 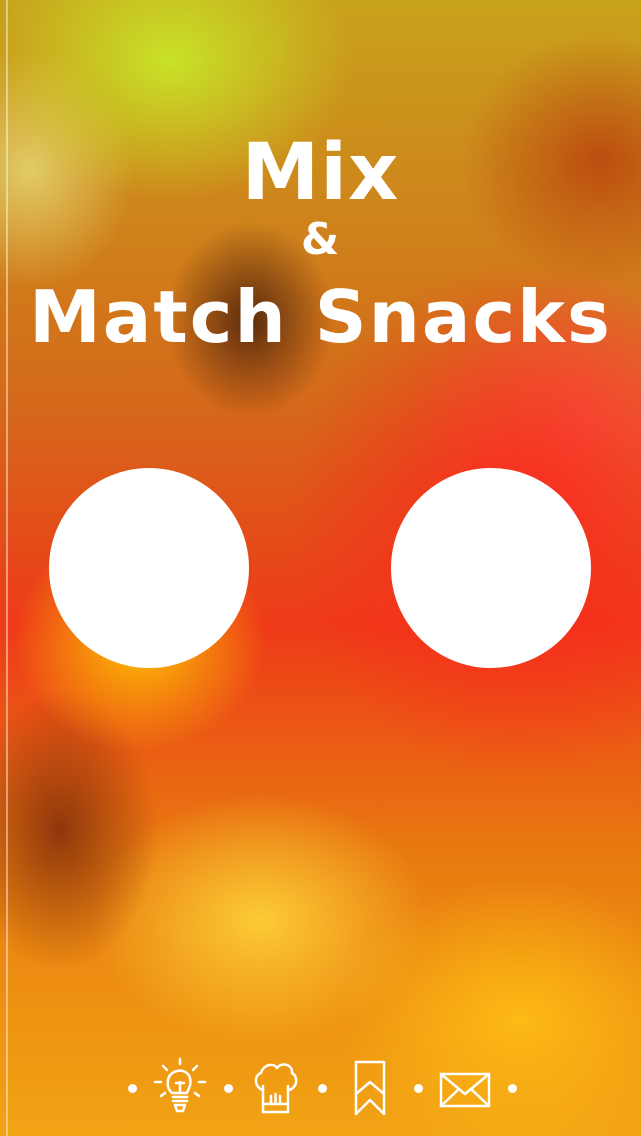 What do you see at coordinates (149, 568) in the screenshot?
I see `left-snack-slot` at bounding box center [149, 568].